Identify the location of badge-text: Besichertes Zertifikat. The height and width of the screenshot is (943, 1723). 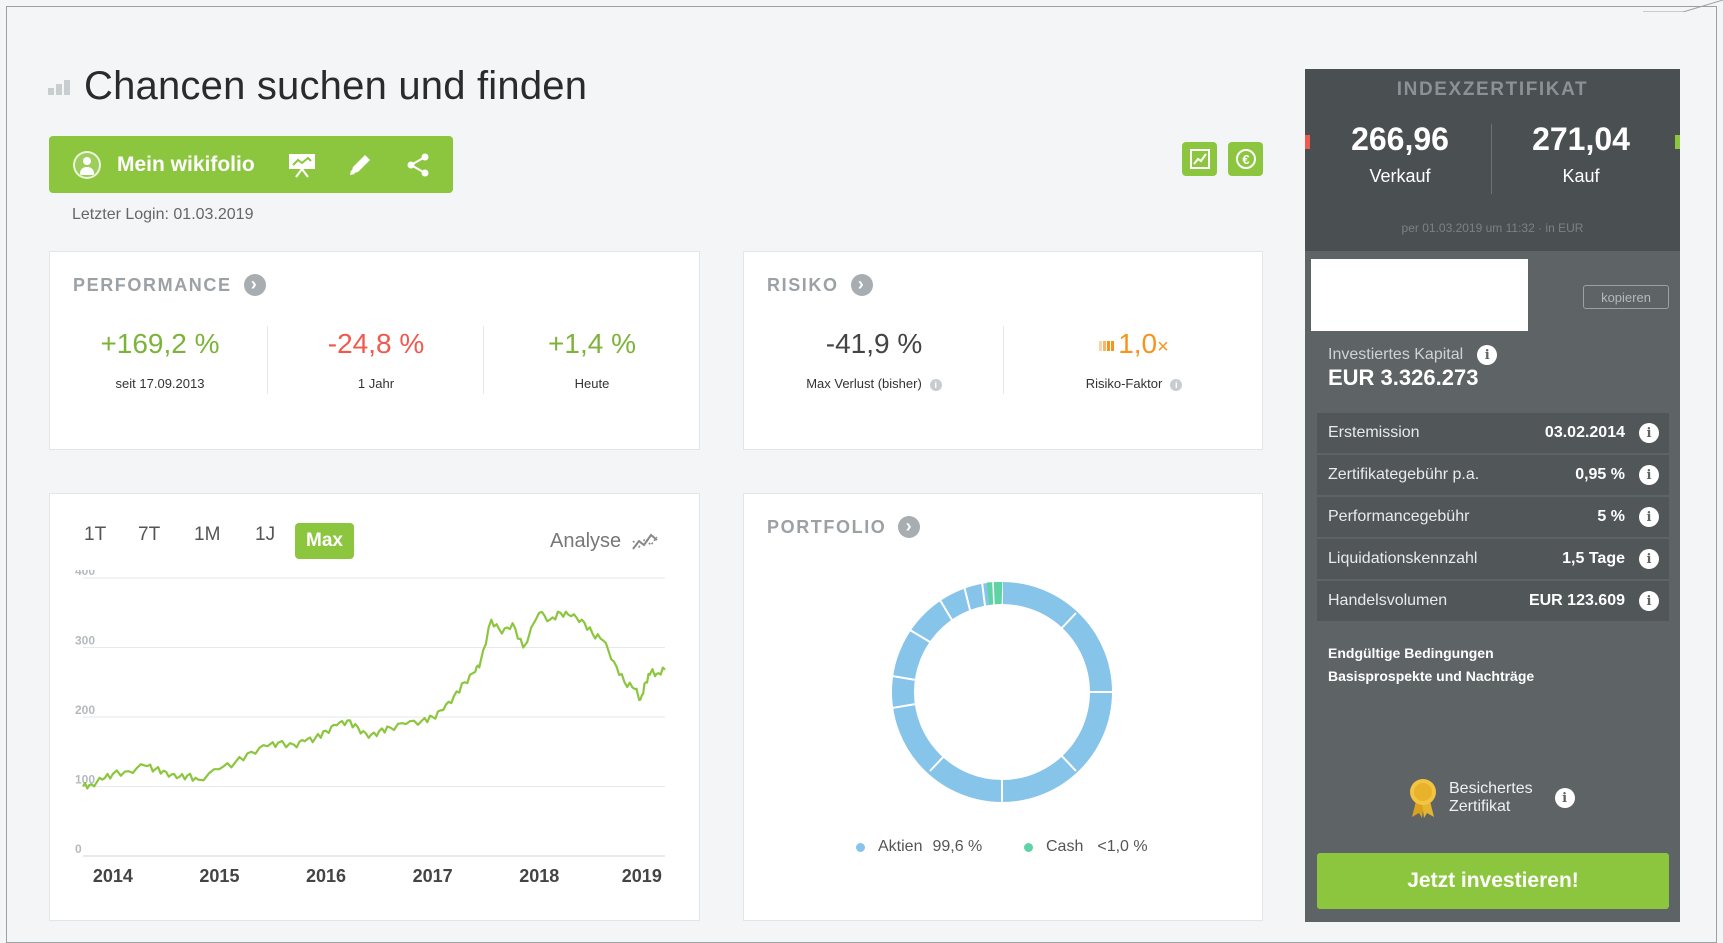
(1491, 797).